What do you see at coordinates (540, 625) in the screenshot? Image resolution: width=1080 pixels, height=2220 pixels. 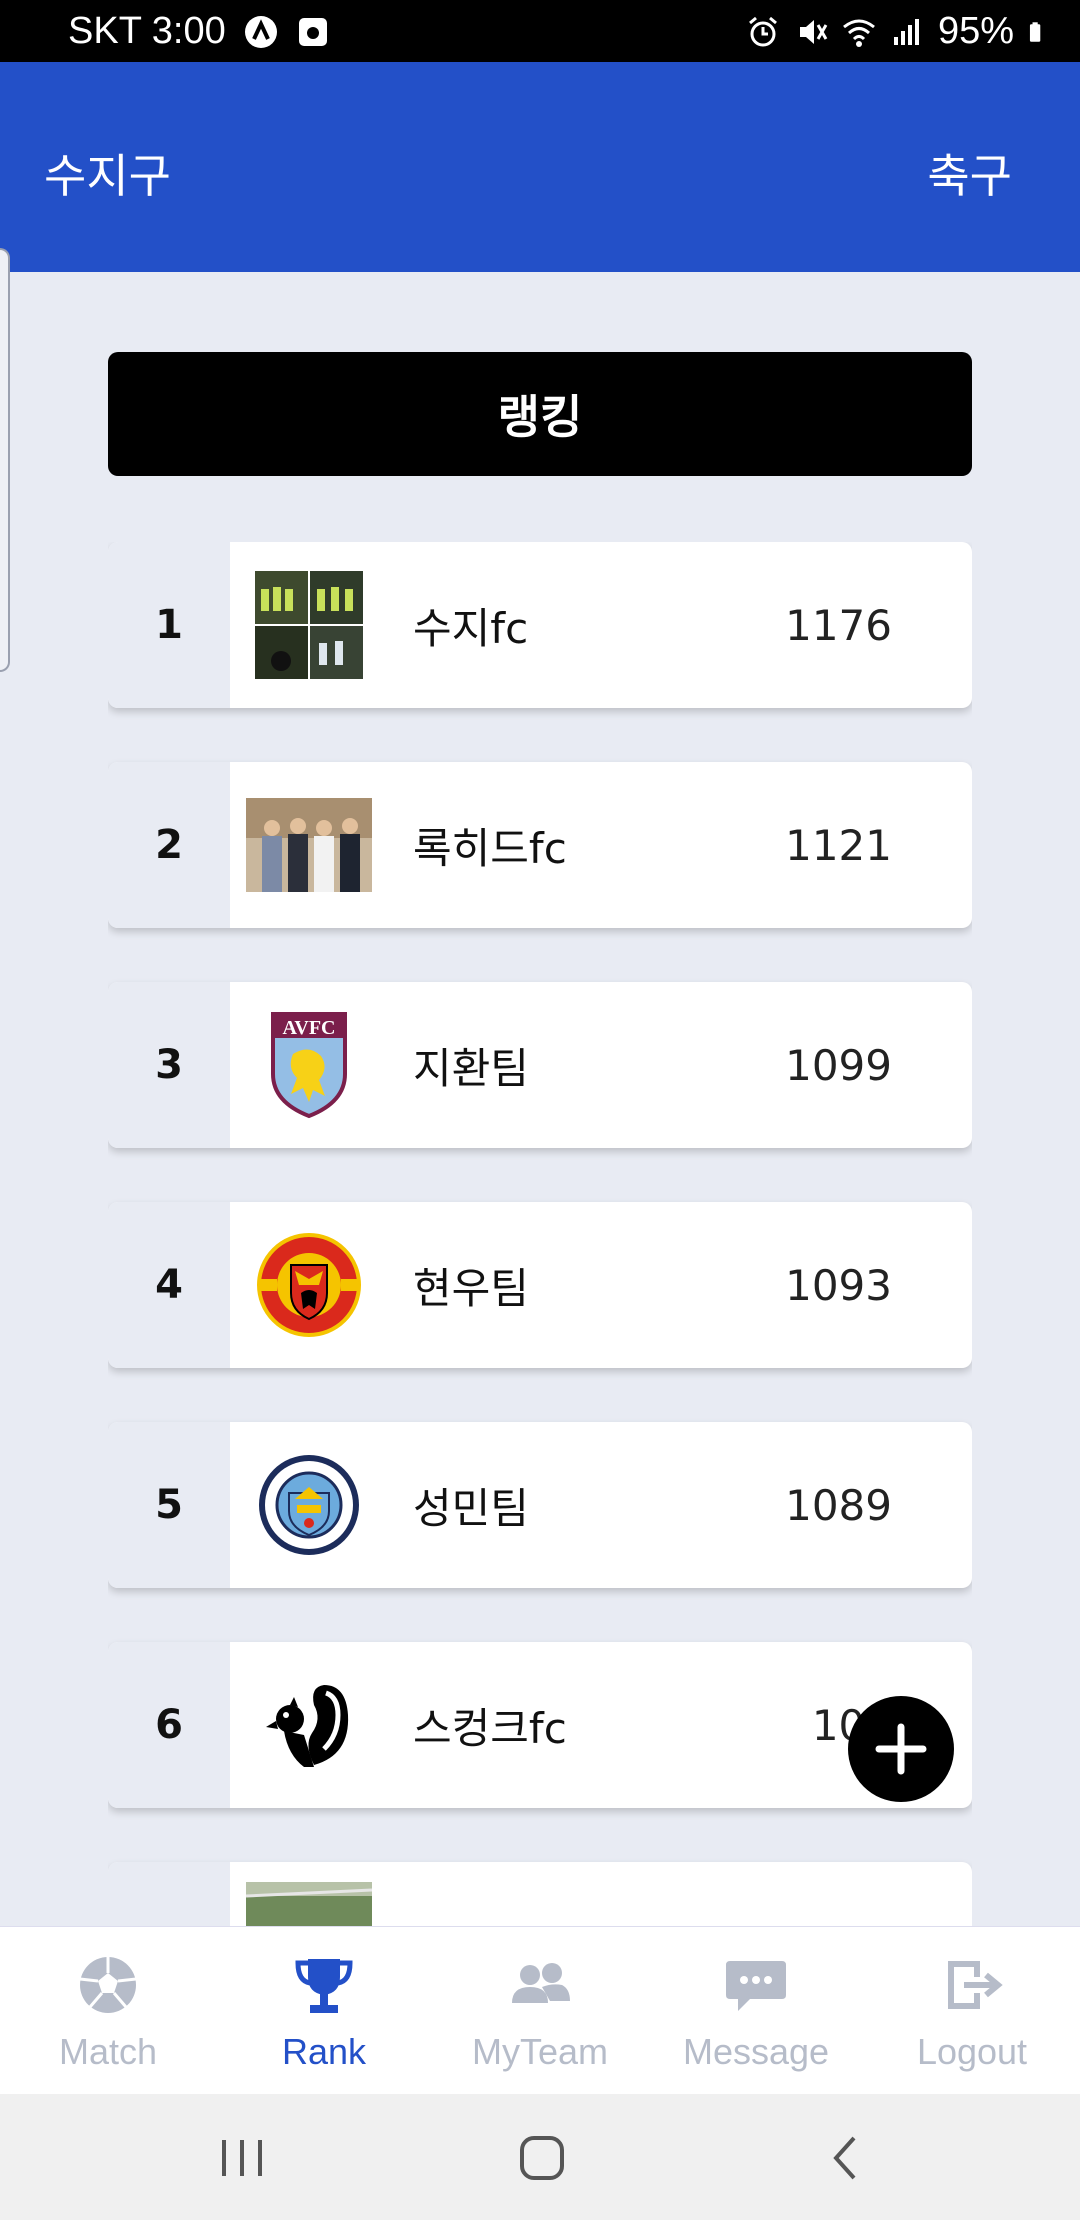 I see `ranking-card: 1 수지fc 1176` at bounding box center [540, 625].